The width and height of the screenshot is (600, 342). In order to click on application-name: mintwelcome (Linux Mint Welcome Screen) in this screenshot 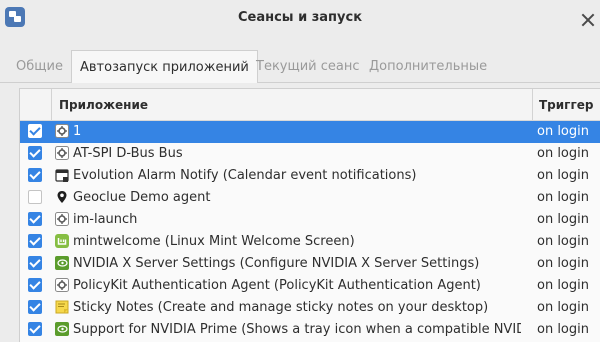, I will do `click(214, 241)`.